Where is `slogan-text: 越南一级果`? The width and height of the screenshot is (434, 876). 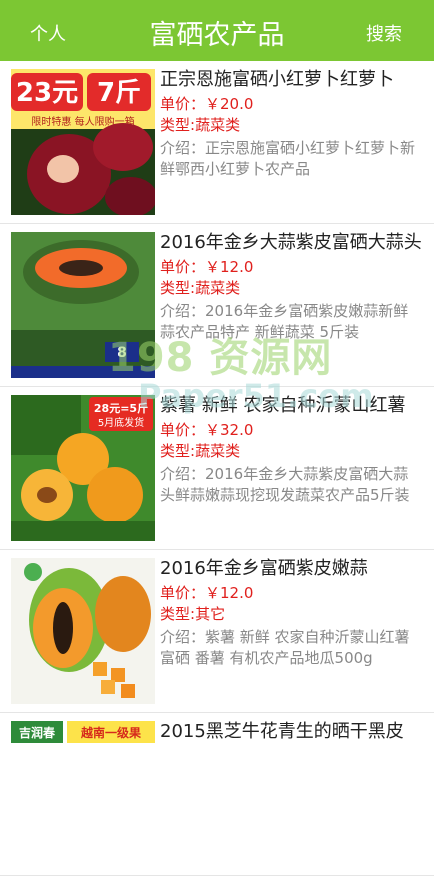
slogan-text: 越南一级果 is located at coordinates (110, 732).